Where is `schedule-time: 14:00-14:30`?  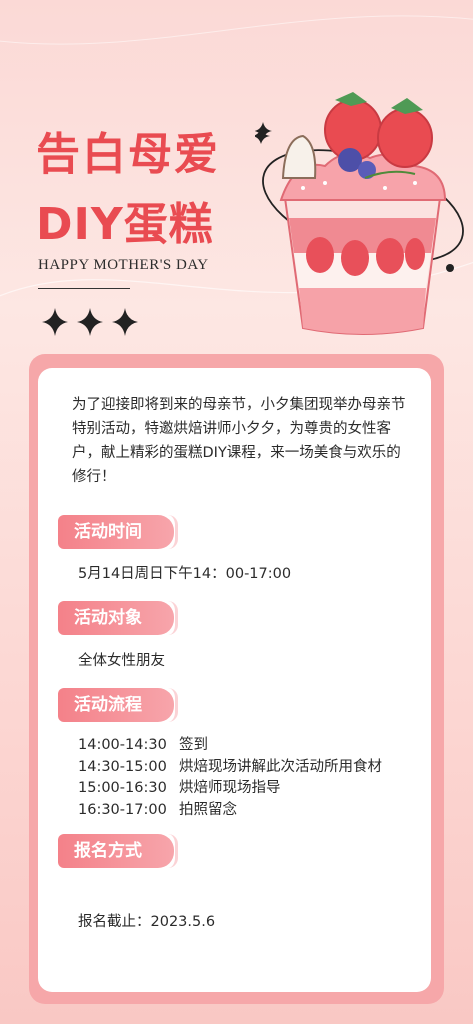
schedule-time: 14:00-14:30 is located at coordinates (122, 745).